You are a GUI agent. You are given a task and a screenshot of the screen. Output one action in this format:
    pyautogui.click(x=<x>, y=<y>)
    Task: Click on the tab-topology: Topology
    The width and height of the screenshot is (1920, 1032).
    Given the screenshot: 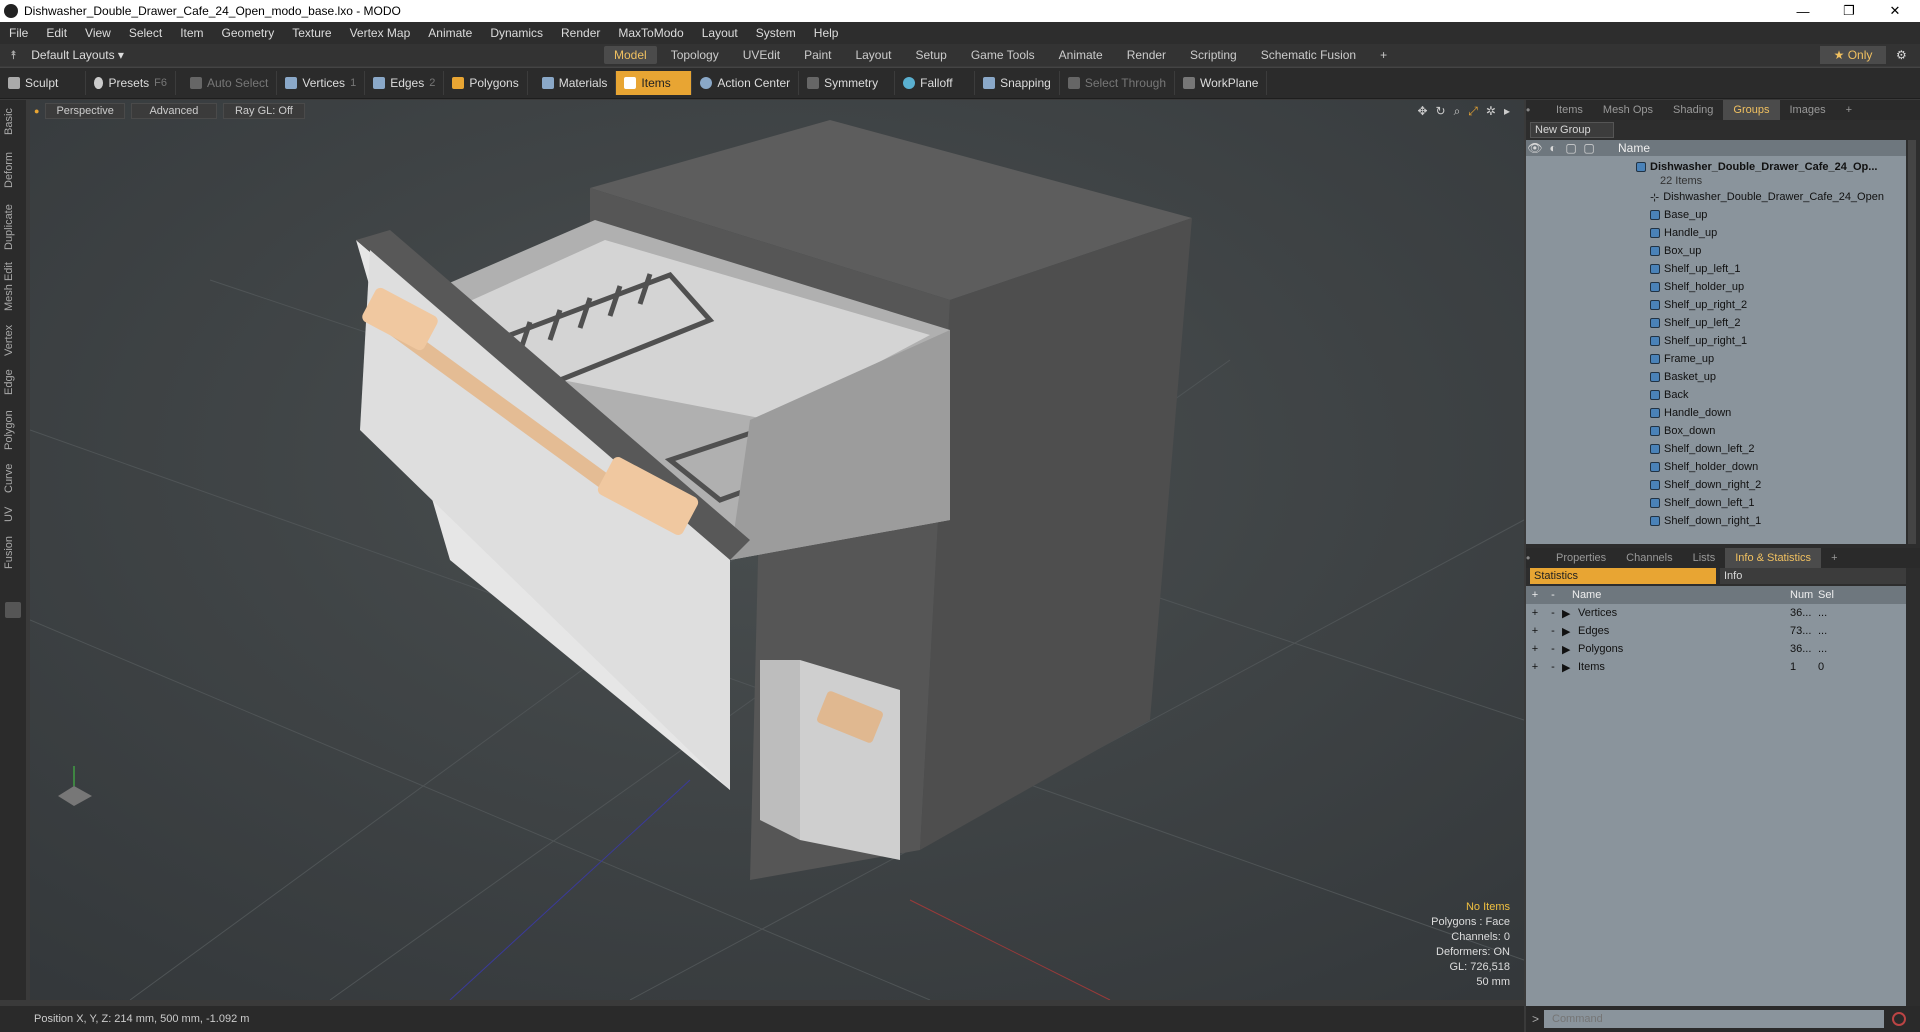 What is the action you would take?
    pyautogui.click(x=695, y=55)
    